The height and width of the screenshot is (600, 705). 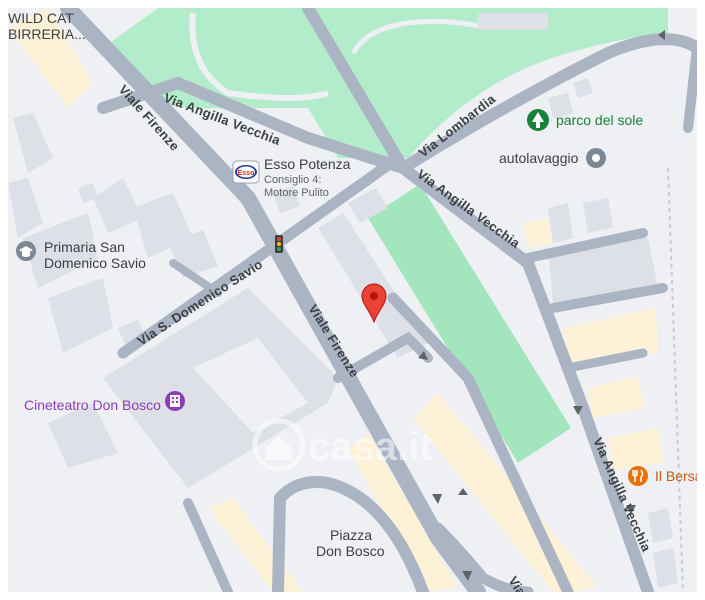 What do you see at coordinates (307, 164) in the screenshot?
I see `poi-esso-name: Esso Potenza` at bounding box center [307, 164].